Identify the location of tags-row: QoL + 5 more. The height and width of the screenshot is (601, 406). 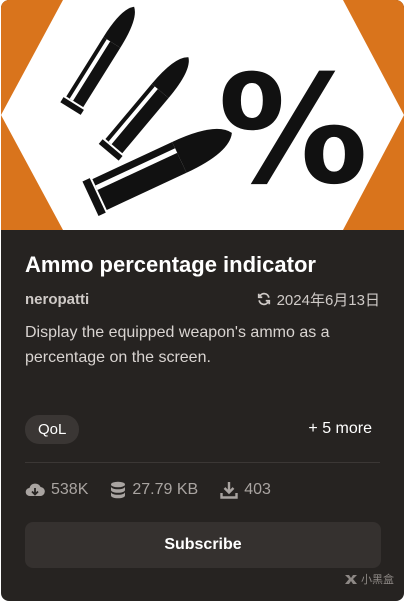
(202, 429).